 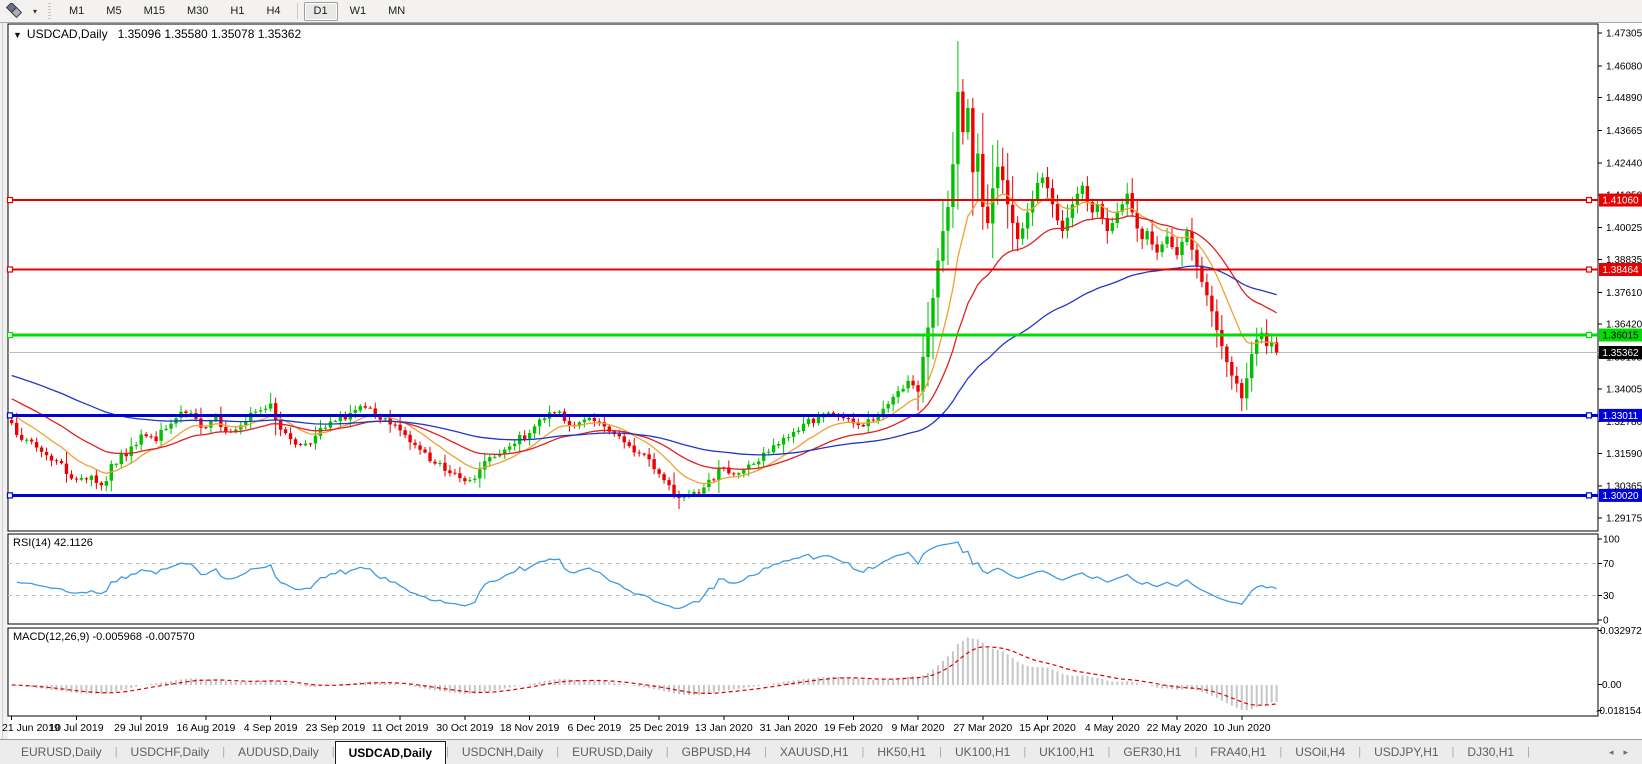 What do you see at coordinates (1611, 752) in the screenshot?
I see `tab-scroll-left-icon: ◂` at bounding box center [1611, 752].